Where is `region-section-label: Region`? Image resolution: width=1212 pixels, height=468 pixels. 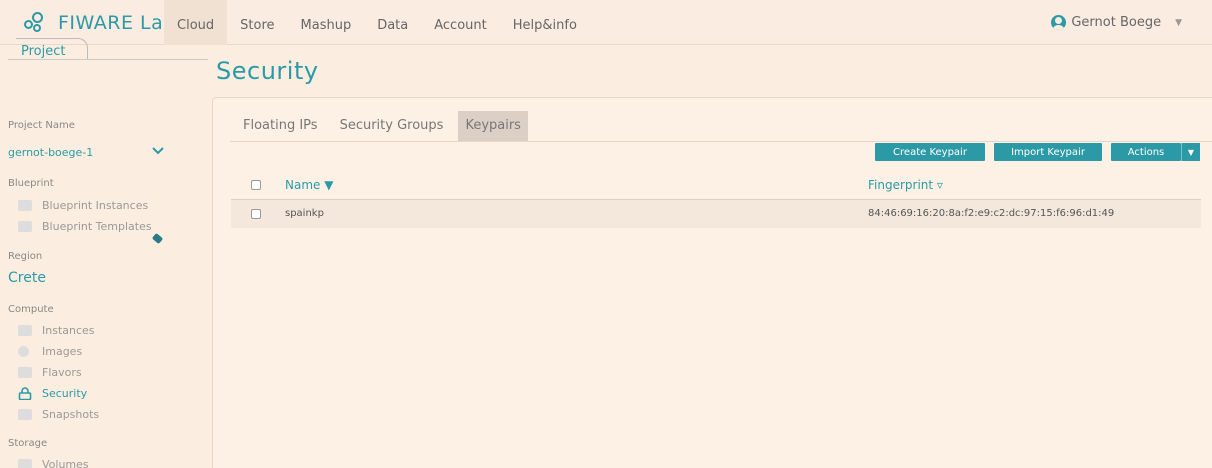 region-section-label: Region is located at coordinates (25, 256).